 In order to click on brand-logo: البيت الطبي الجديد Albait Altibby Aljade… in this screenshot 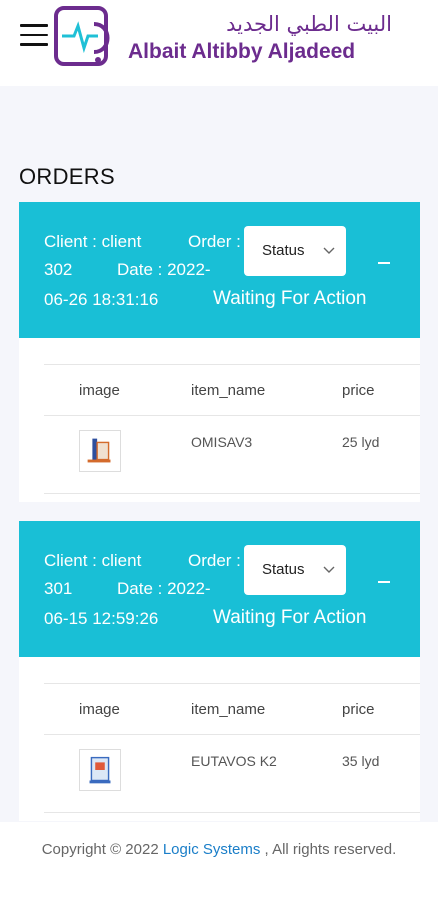, I will do `click(224, 38)`.